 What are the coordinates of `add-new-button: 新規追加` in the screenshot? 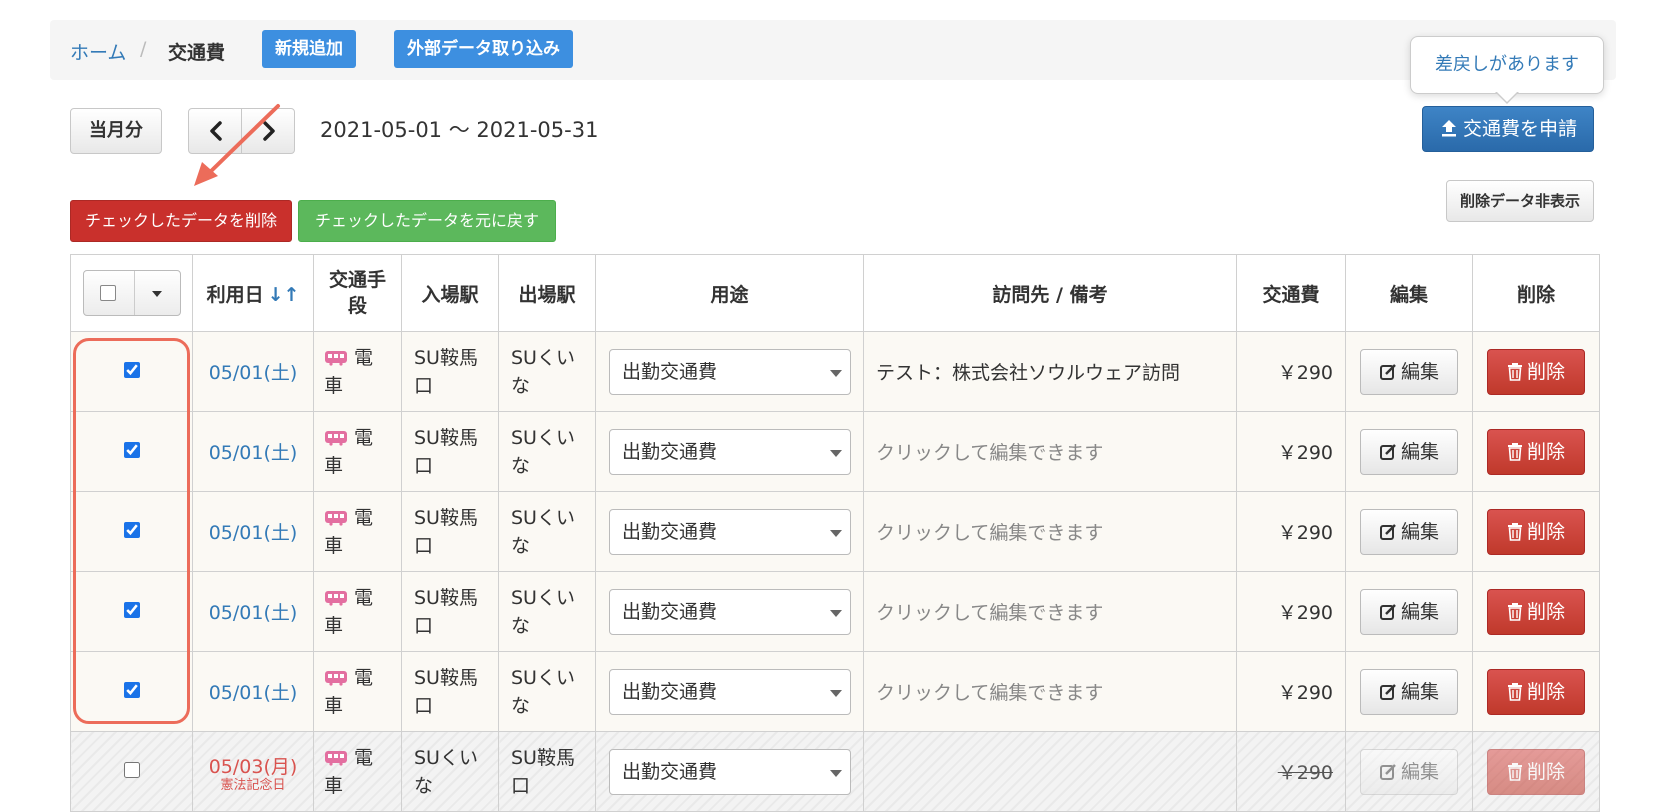 It's located at (309, 49).